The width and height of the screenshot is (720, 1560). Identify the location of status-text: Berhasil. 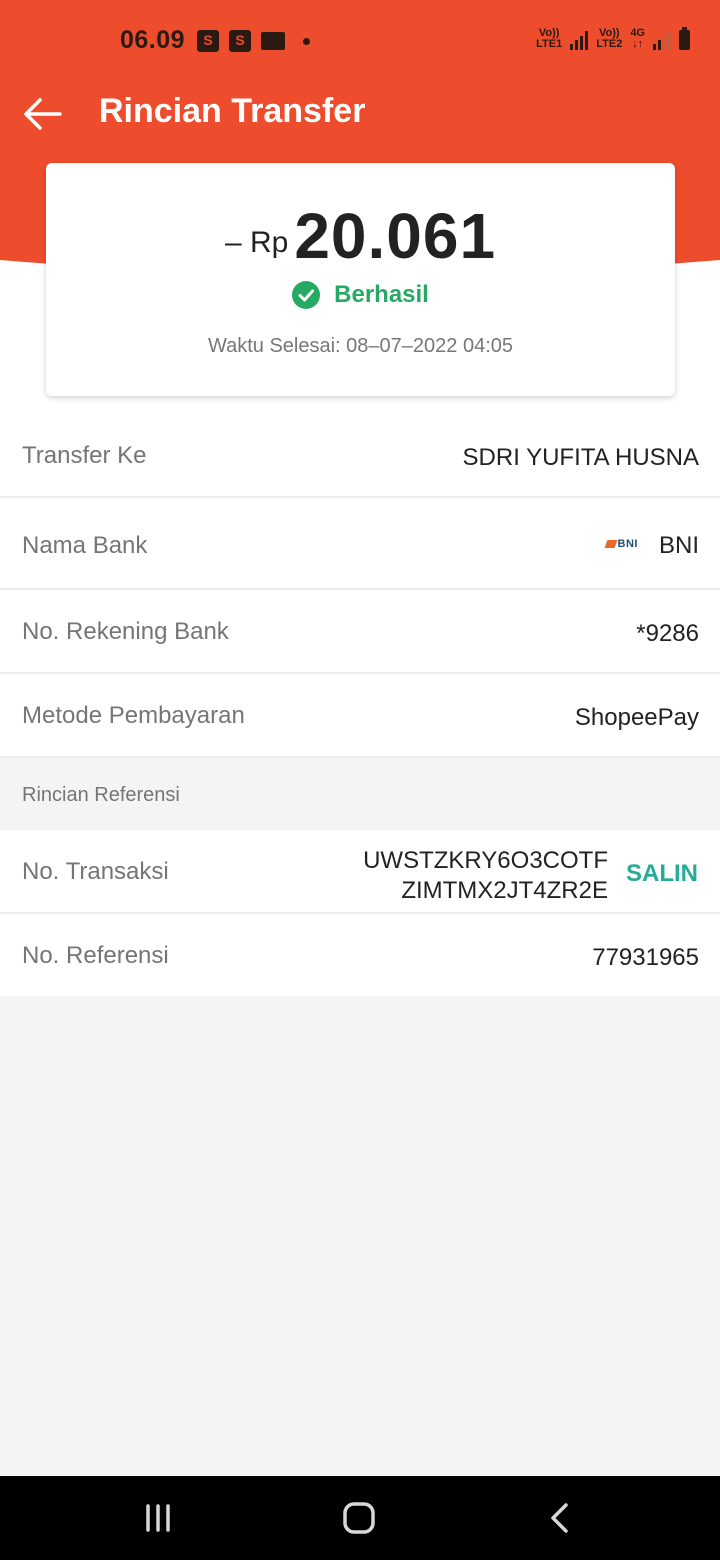
(381, 294).